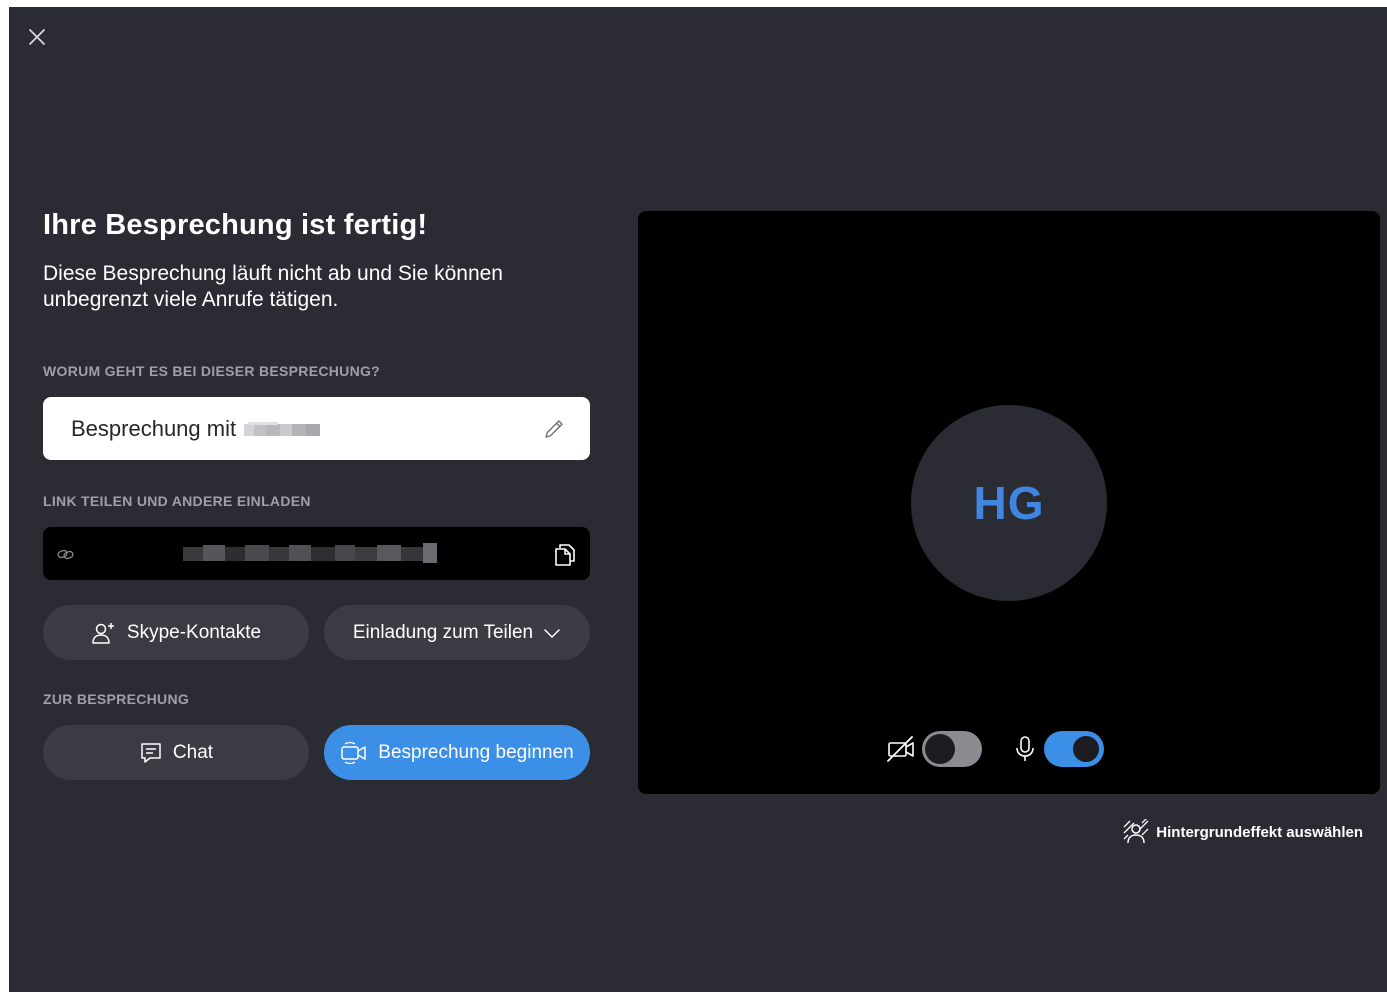  What do you see at coordinates (354, 752) in the screenshot?
I see `video-call-icon` at bounding box center [354, 752].